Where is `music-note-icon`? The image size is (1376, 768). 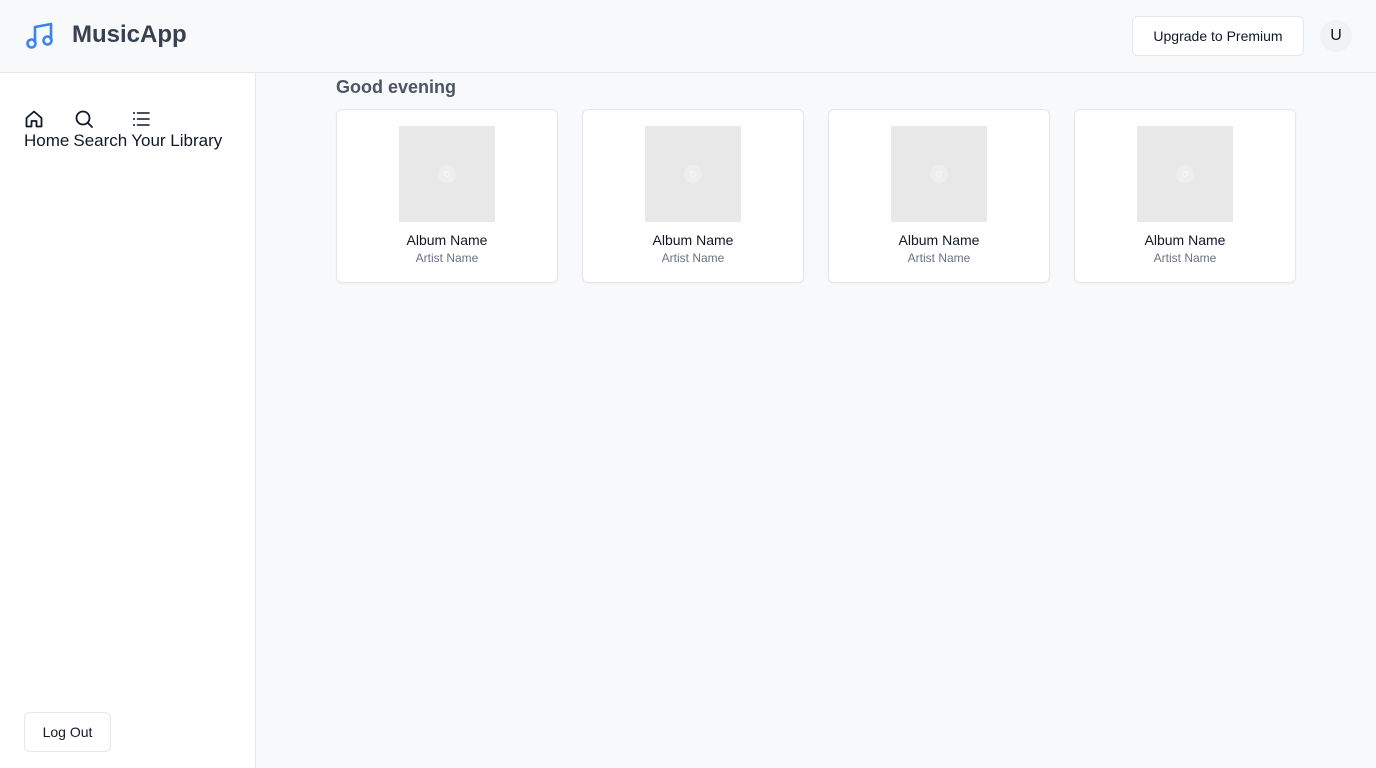
music-note-icon is located at coordinates (39, 35).